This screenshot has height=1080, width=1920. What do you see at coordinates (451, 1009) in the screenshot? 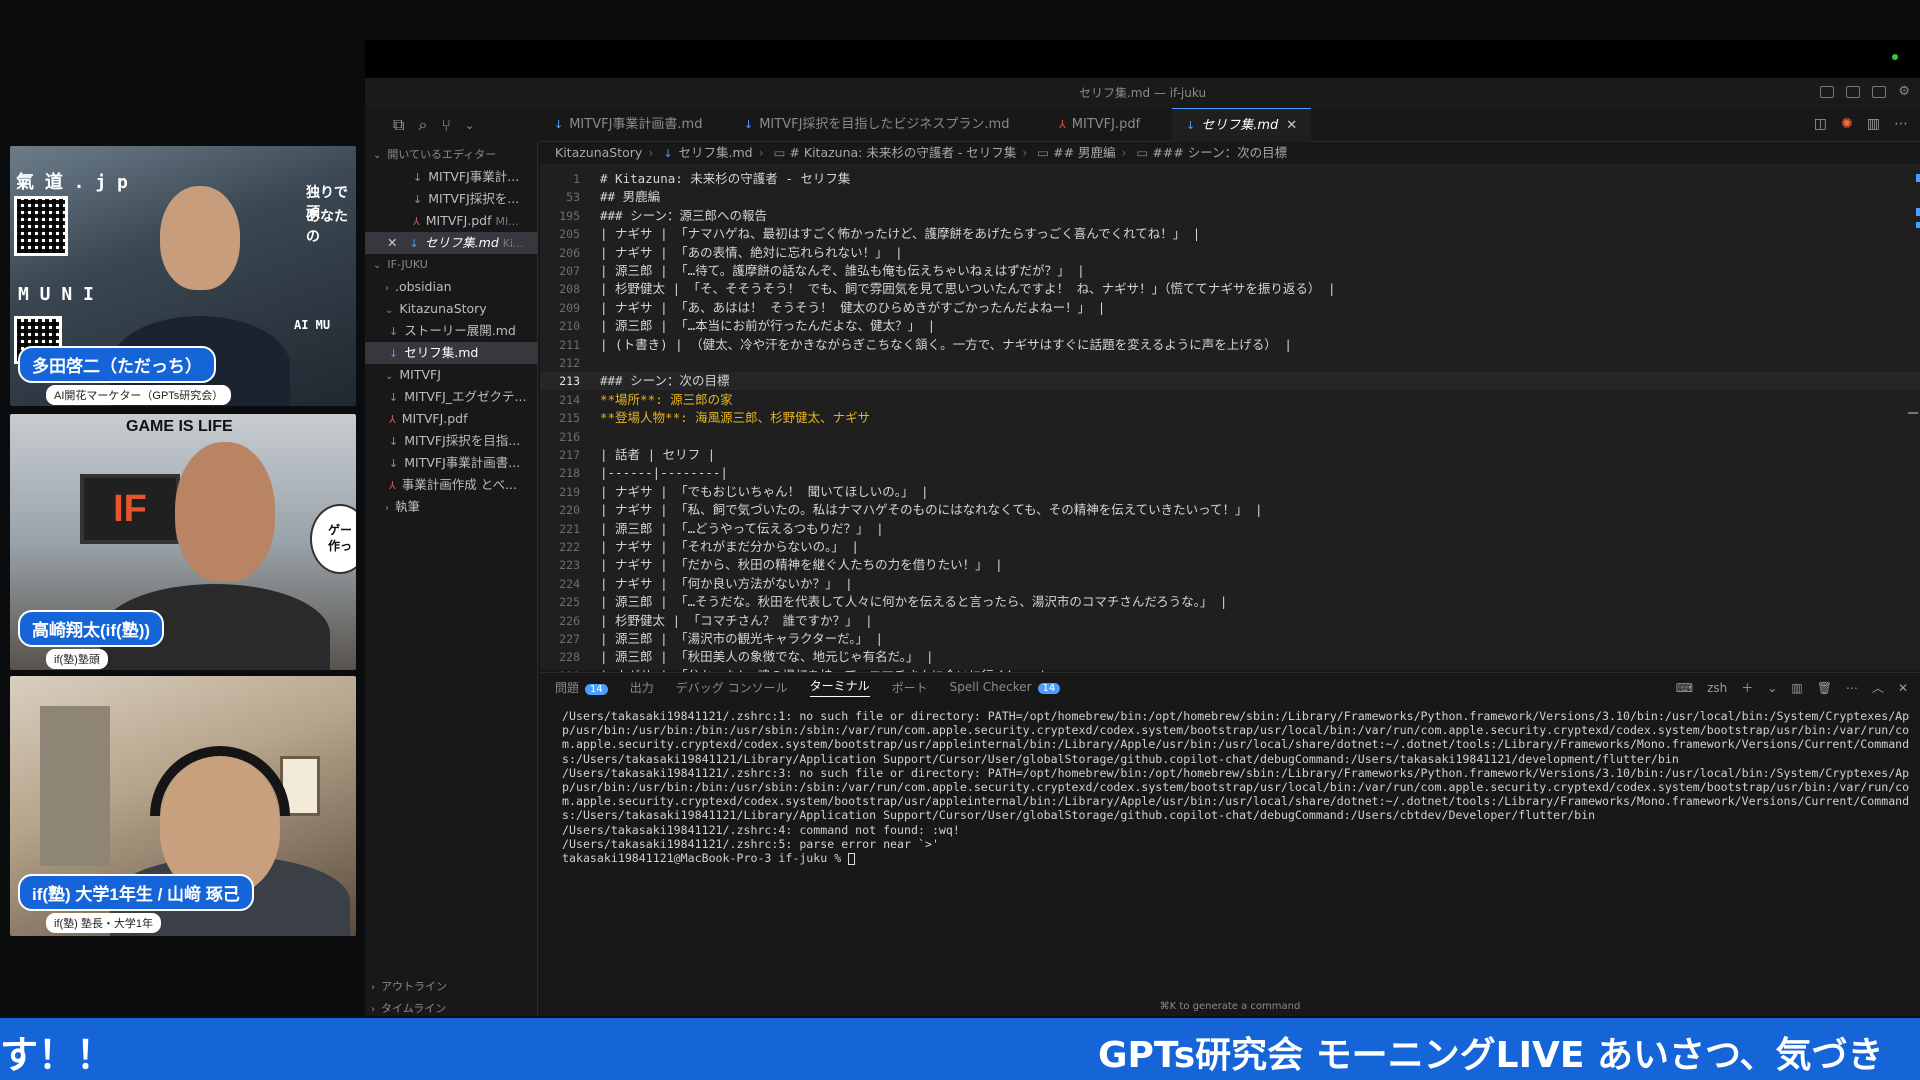
I see `timeline-section: › タイムライン` at bounding box center [451, 1009].